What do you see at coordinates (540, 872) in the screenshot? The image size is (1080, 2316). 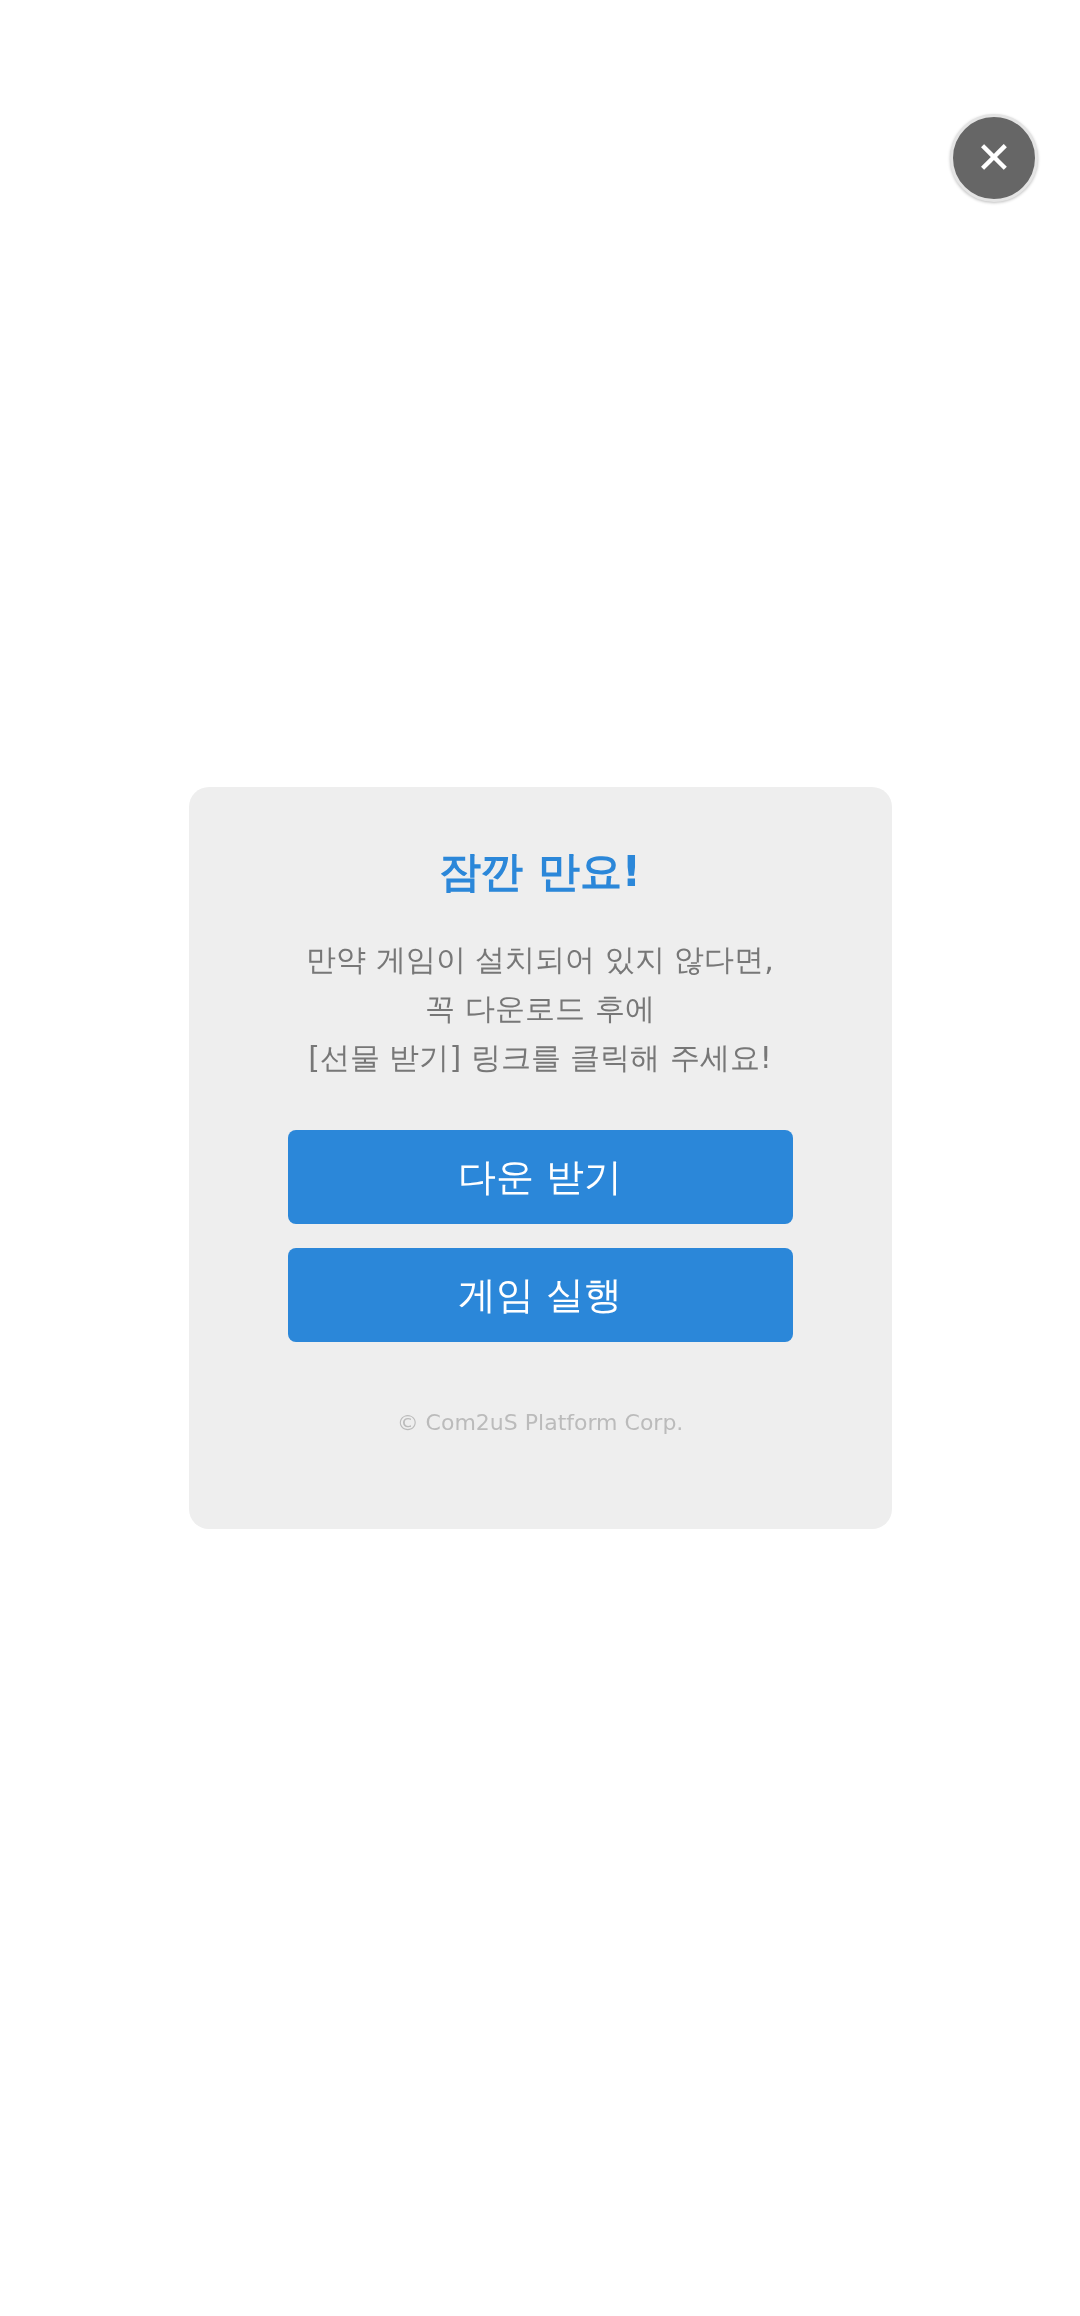 I see `dialog-title: 잠깐 만요!` at bounding box center [540, 872].